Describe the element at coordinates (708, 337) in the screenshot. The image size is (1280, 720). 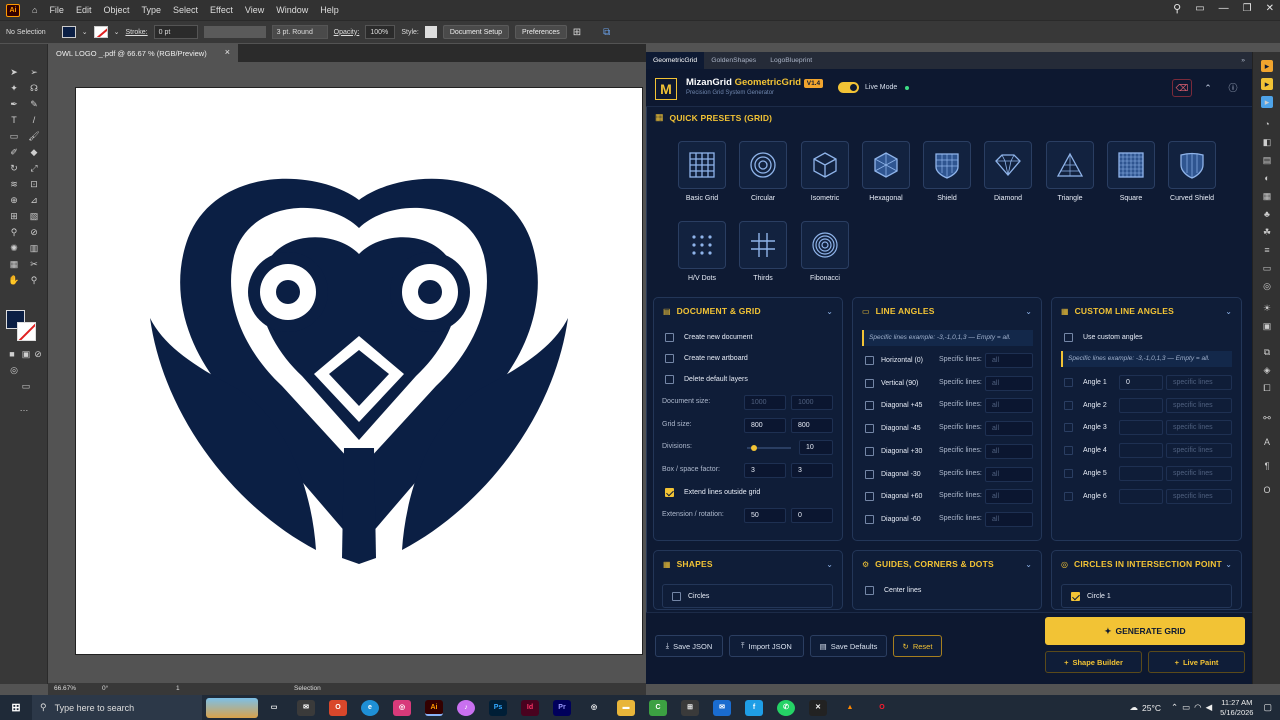
I see `create-document-option: Create new document` at that location.